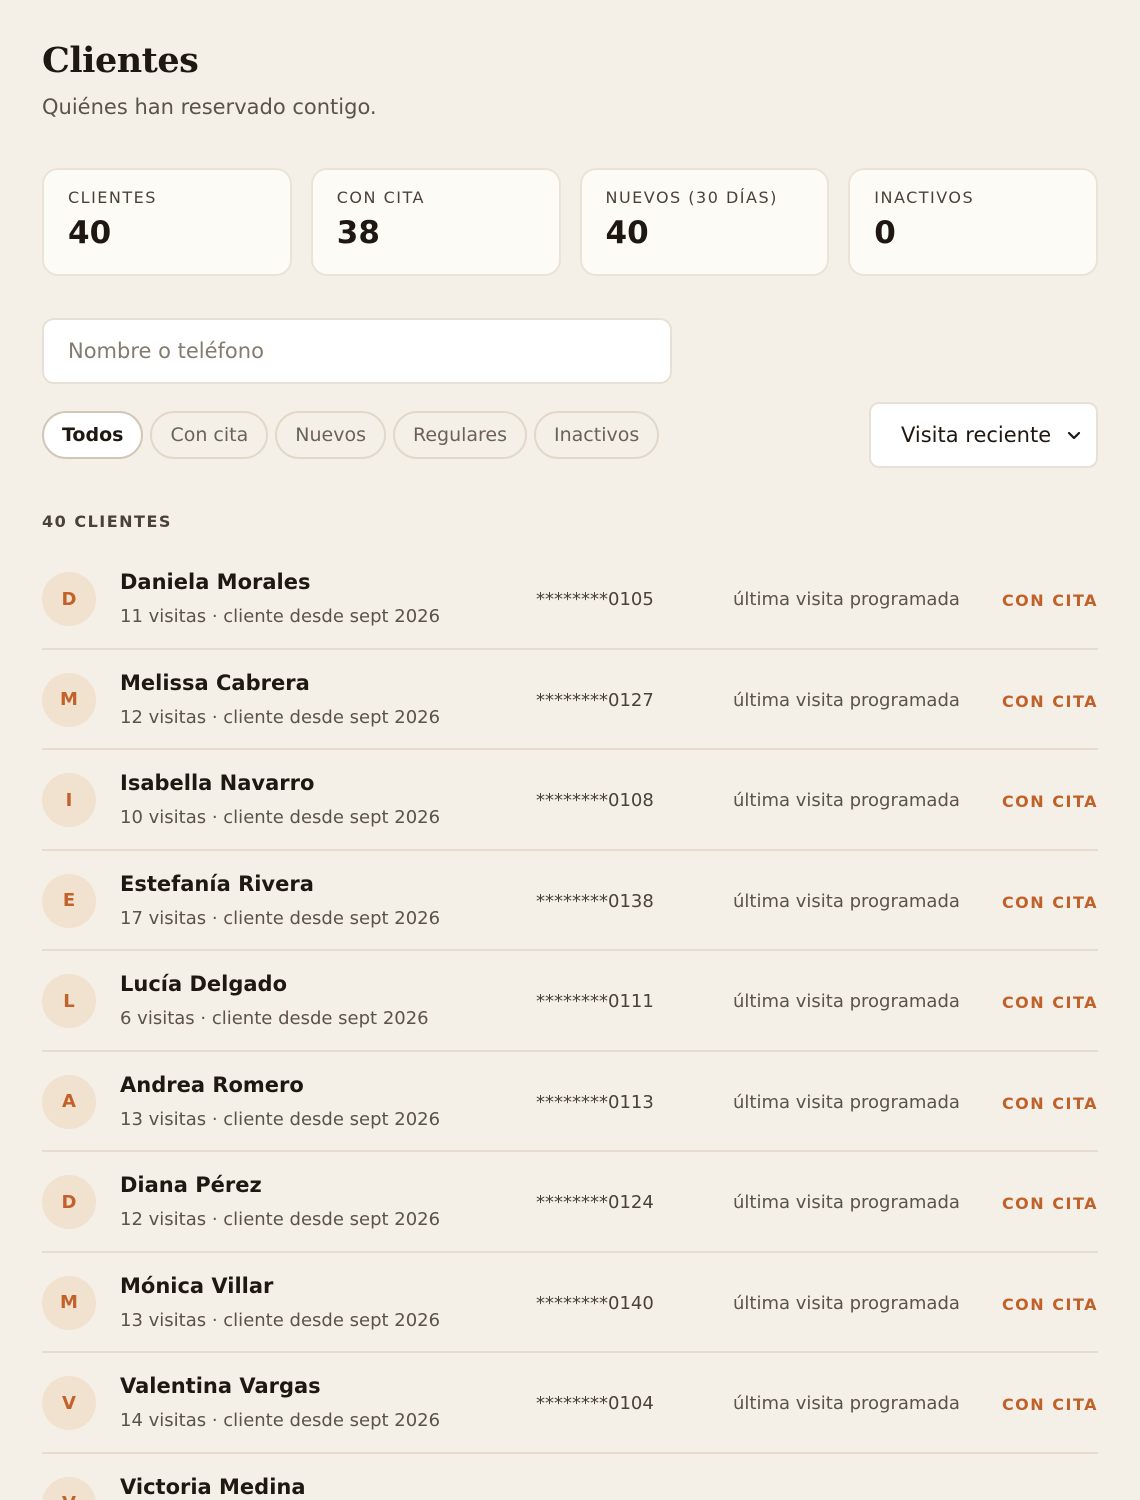  I want to click on sort-select: Visita reciente, so click(983, 435).